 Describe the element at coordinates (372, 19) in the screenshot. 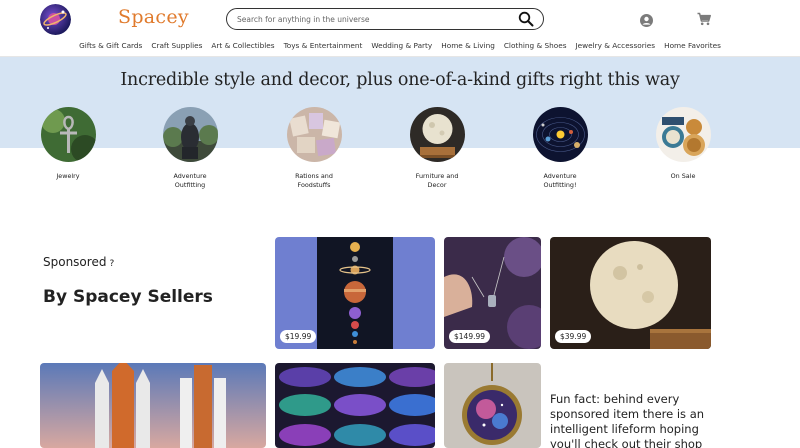

I see `search-input` at that location.